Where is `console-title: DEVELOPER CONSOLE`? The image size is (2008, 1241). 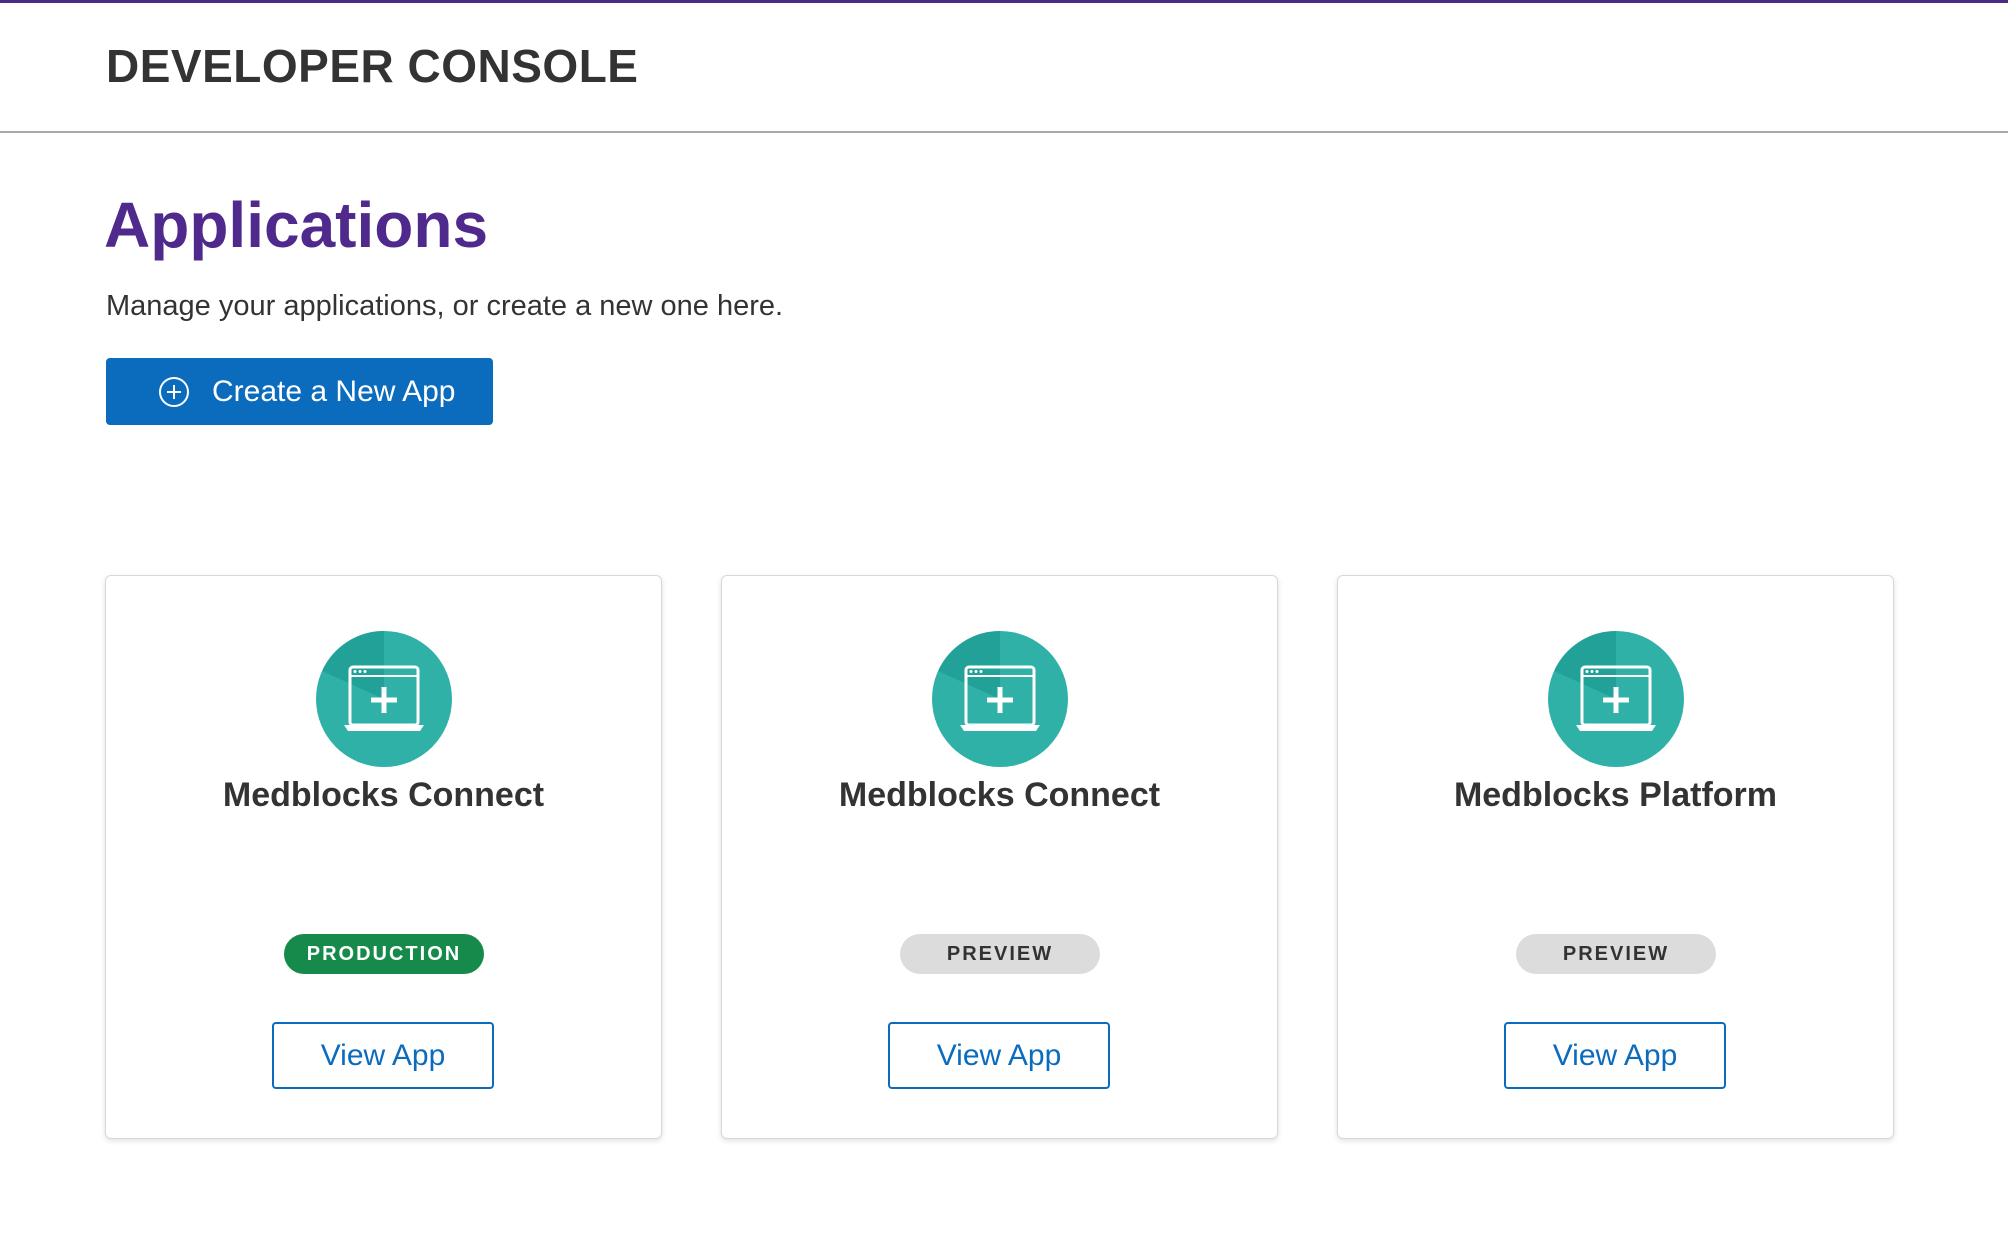
console-title: DEVELOPER CONSOLE is located at coordinates (372, 66).